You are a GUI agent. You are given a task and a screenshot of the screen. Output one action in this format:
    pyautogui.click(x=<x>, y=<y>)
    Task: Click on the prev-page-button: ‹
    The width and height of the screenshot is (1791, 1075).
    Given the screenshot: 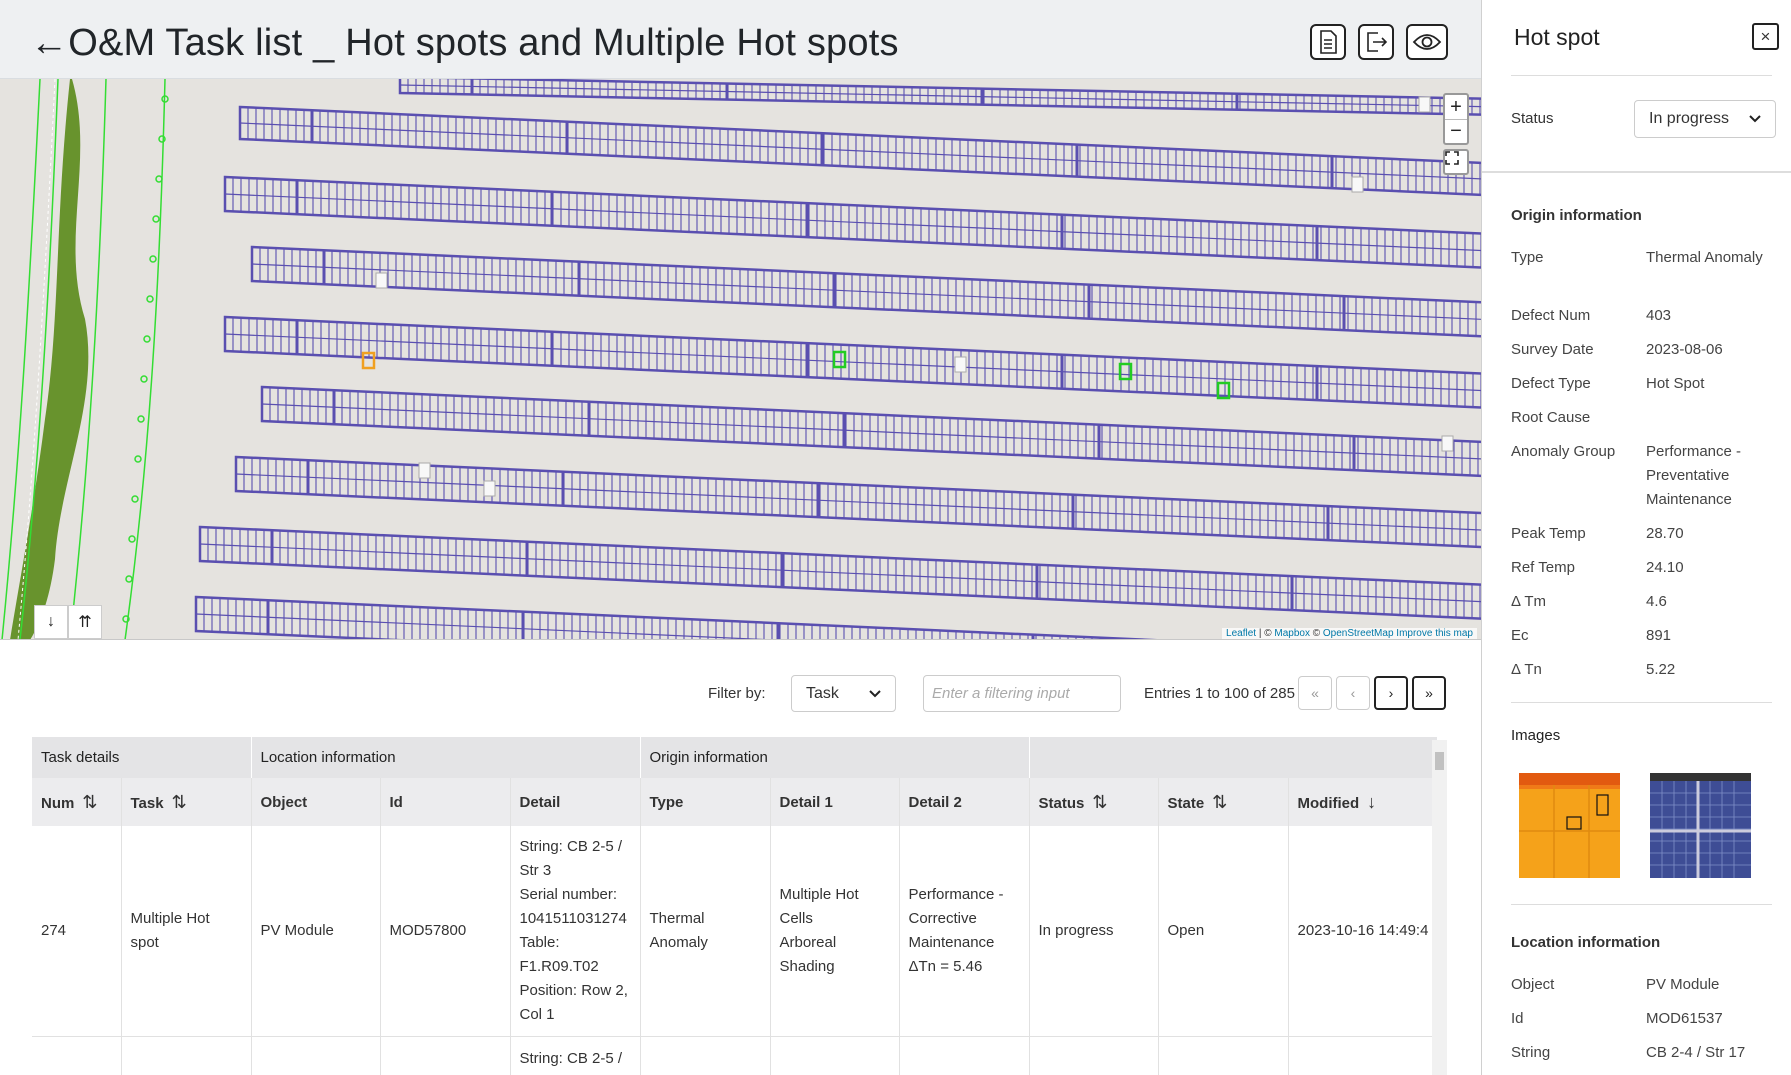 What is the action you would take?
    pyautogui.click(x=1353, y=693)
    